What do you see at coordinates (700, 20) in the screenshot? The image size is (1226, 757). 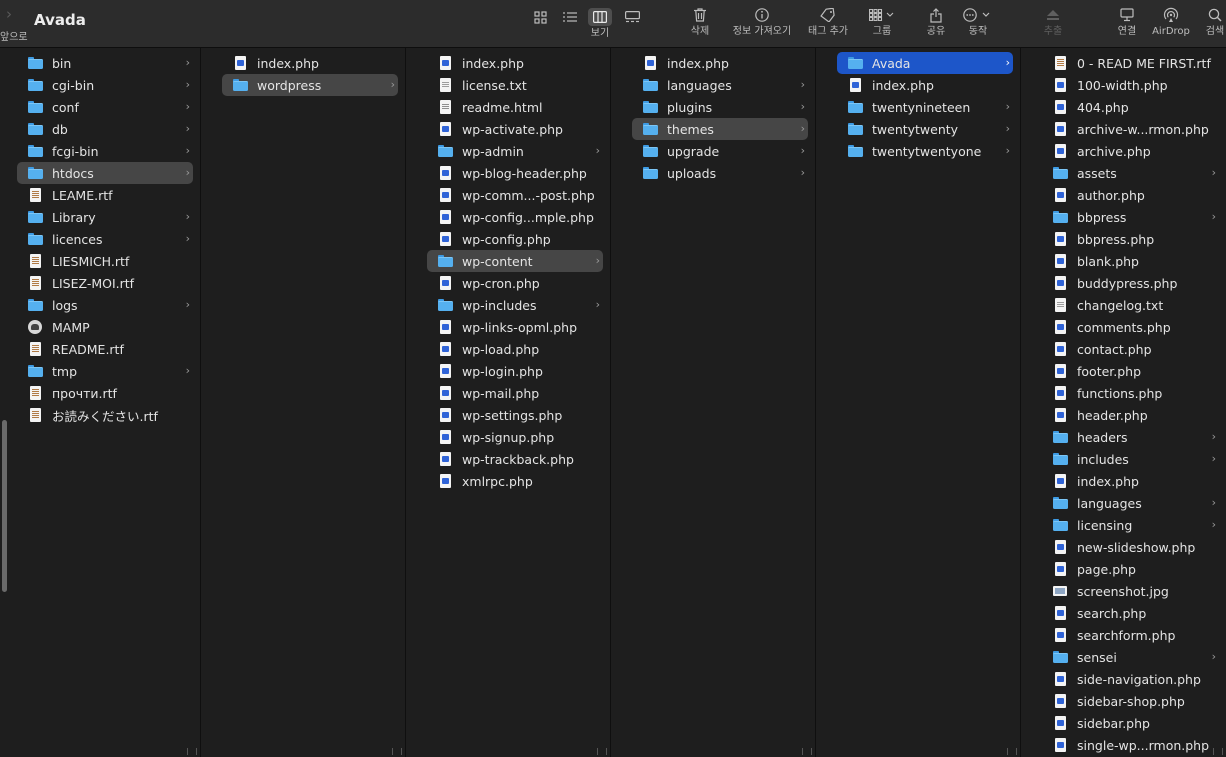 I see `delete-button: 삭제` at bounding box center [700, 20].